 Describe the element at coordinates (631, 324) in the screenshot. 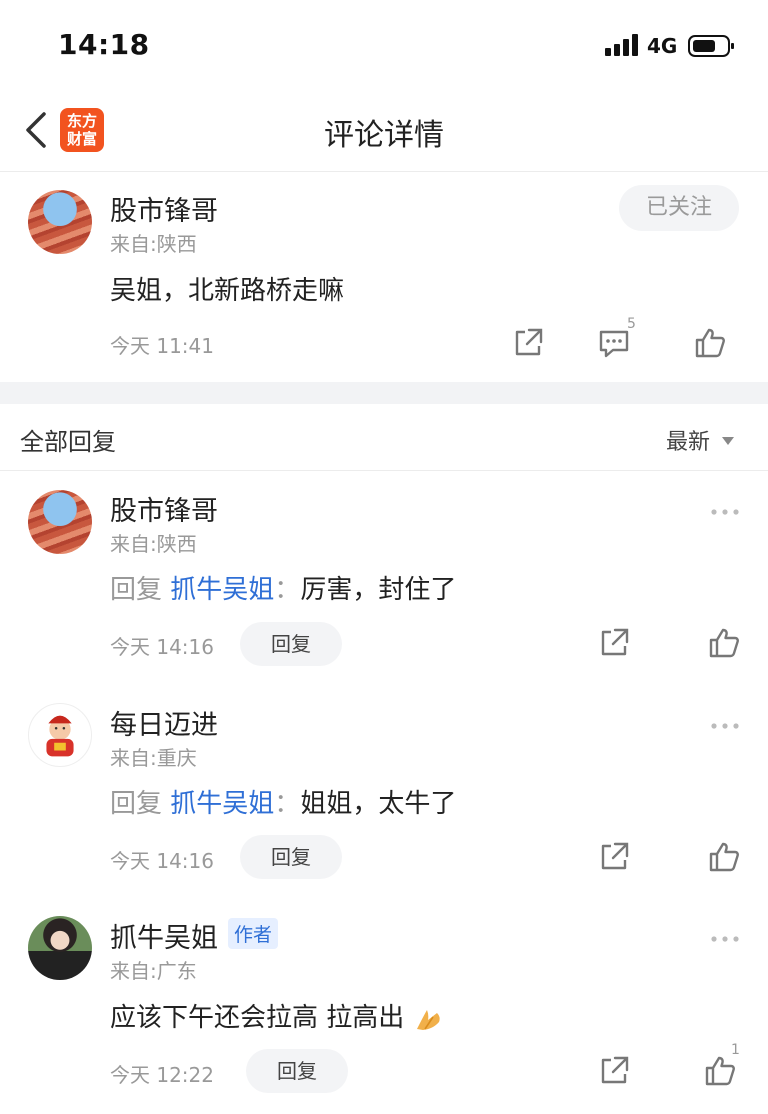

I see `comment-count: 5` at that location.